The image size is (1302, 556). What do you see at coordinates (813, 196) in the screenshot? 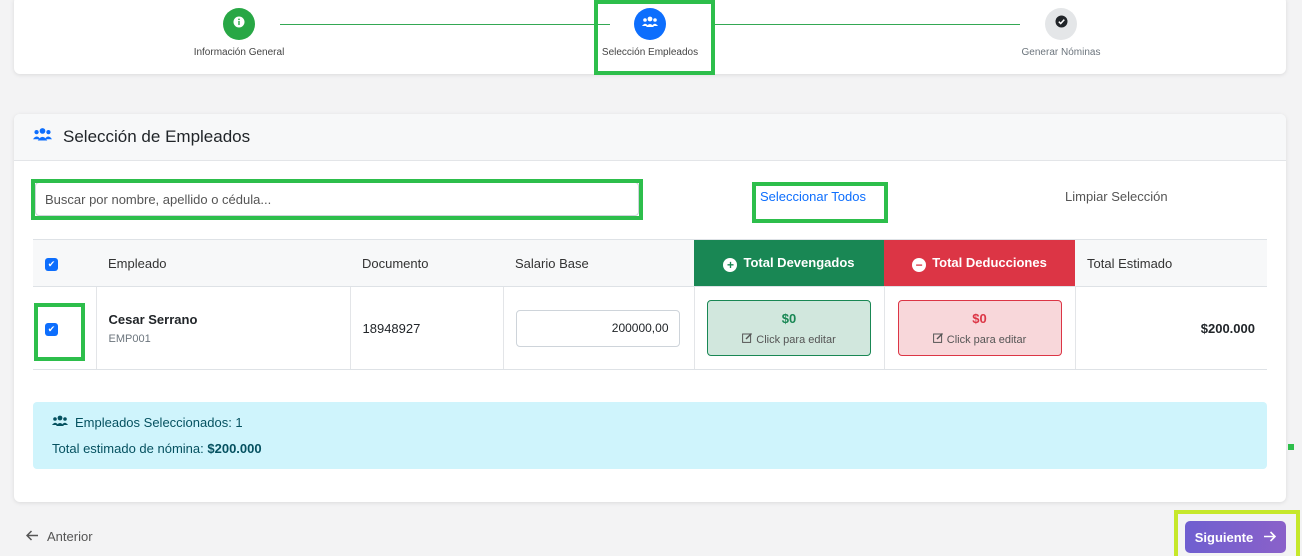
I see `select-all-button: Seleccionar Todos` at bounding box center [813, 196].